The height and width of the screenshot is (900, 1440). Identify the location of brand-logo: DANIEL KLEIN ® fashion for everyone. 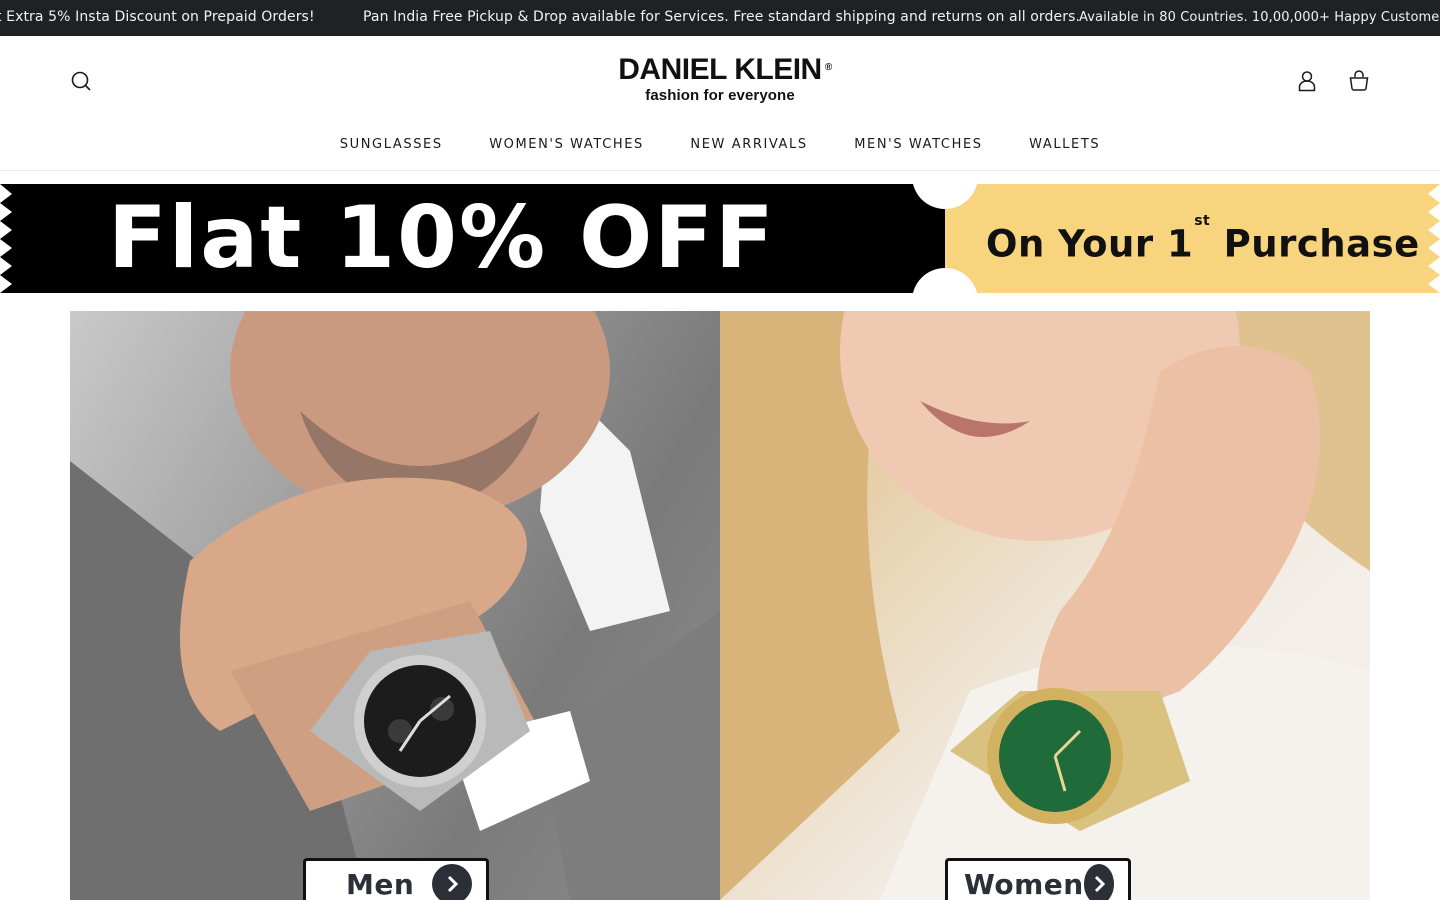
(720, 79).